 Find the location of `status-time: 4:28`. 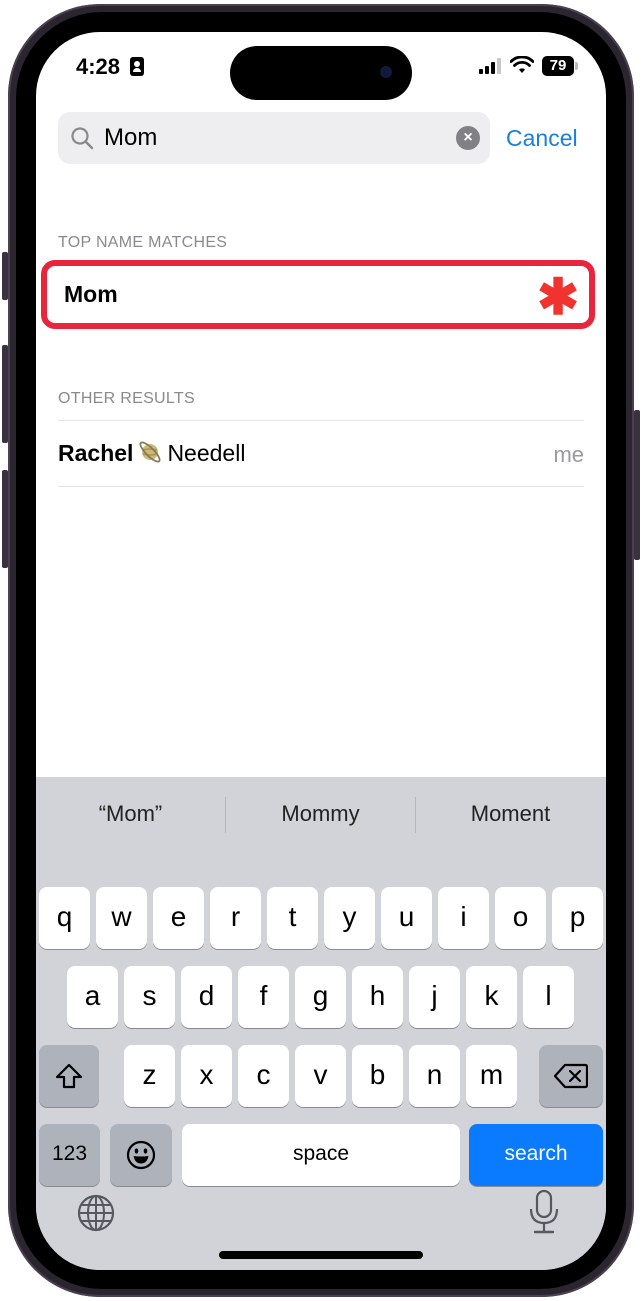

status-time: 4:28 is located at coordinates (98, 66).